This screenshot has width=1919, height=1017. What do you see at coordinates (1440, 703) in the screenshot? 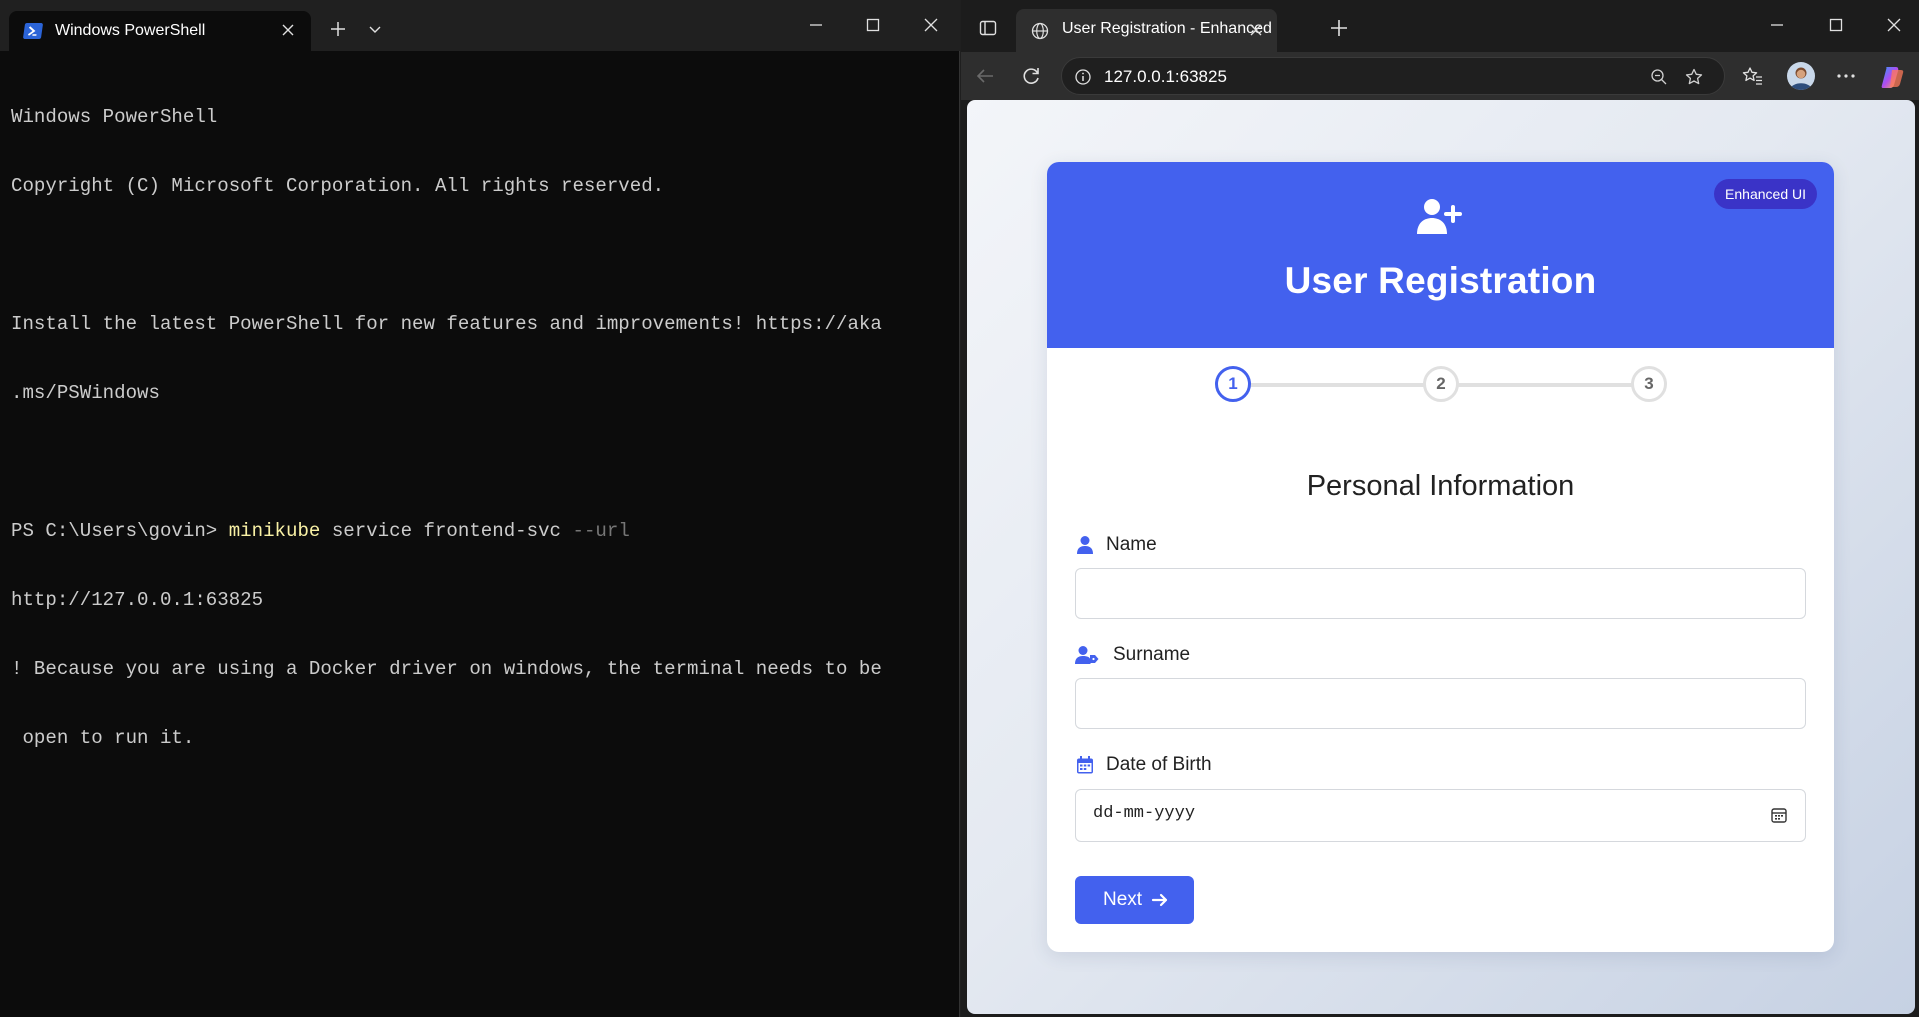
I see `surname-input` at bounding box center [1440, 703].